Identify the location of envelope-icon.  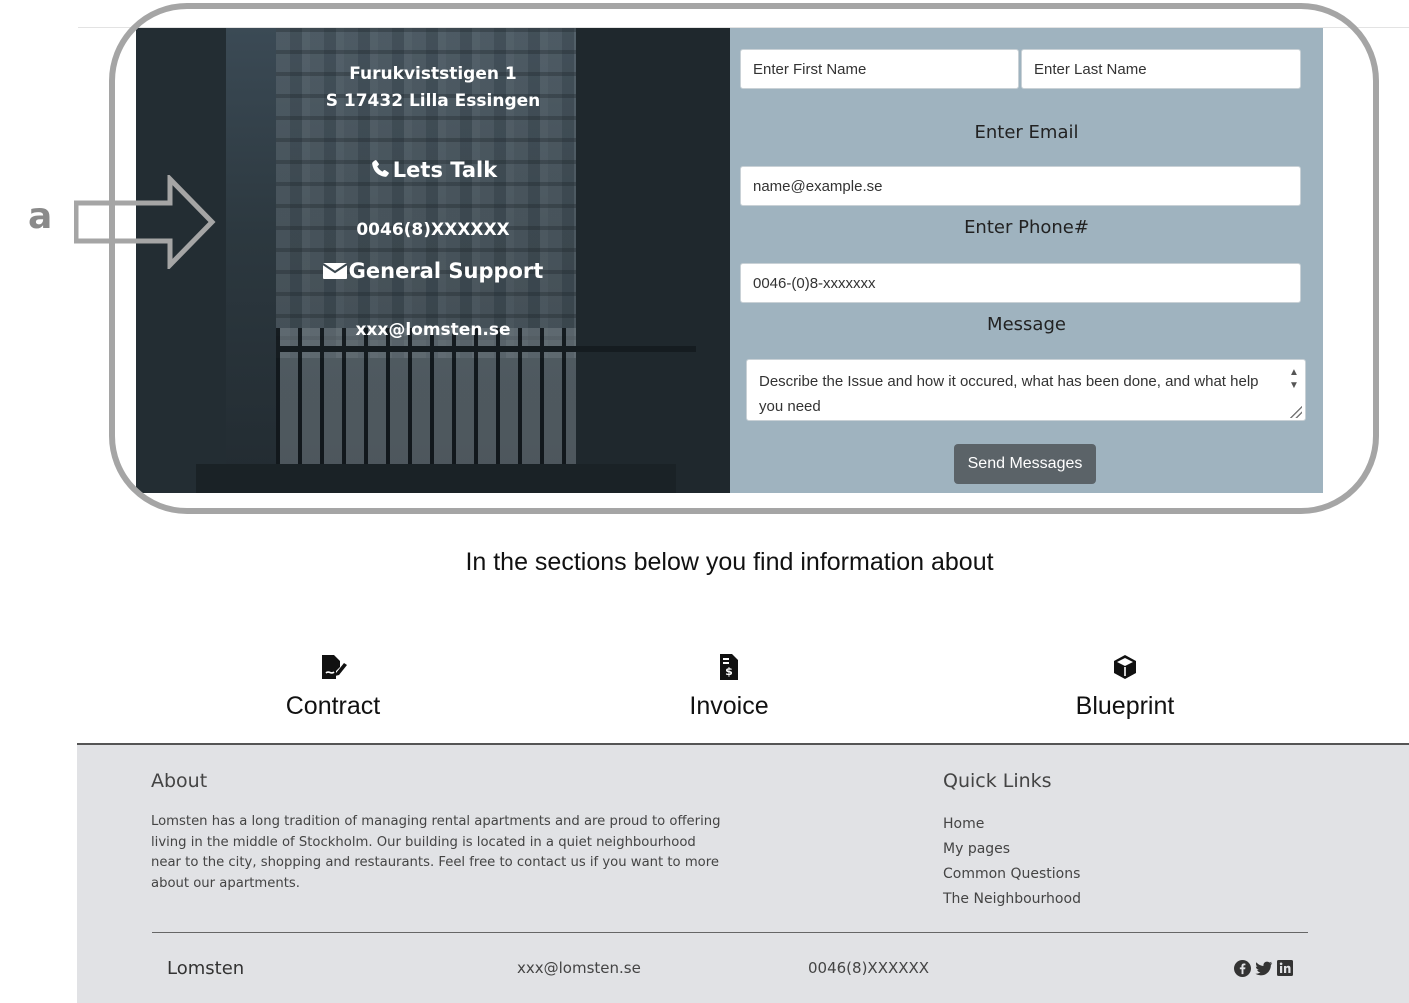
(335, 273).